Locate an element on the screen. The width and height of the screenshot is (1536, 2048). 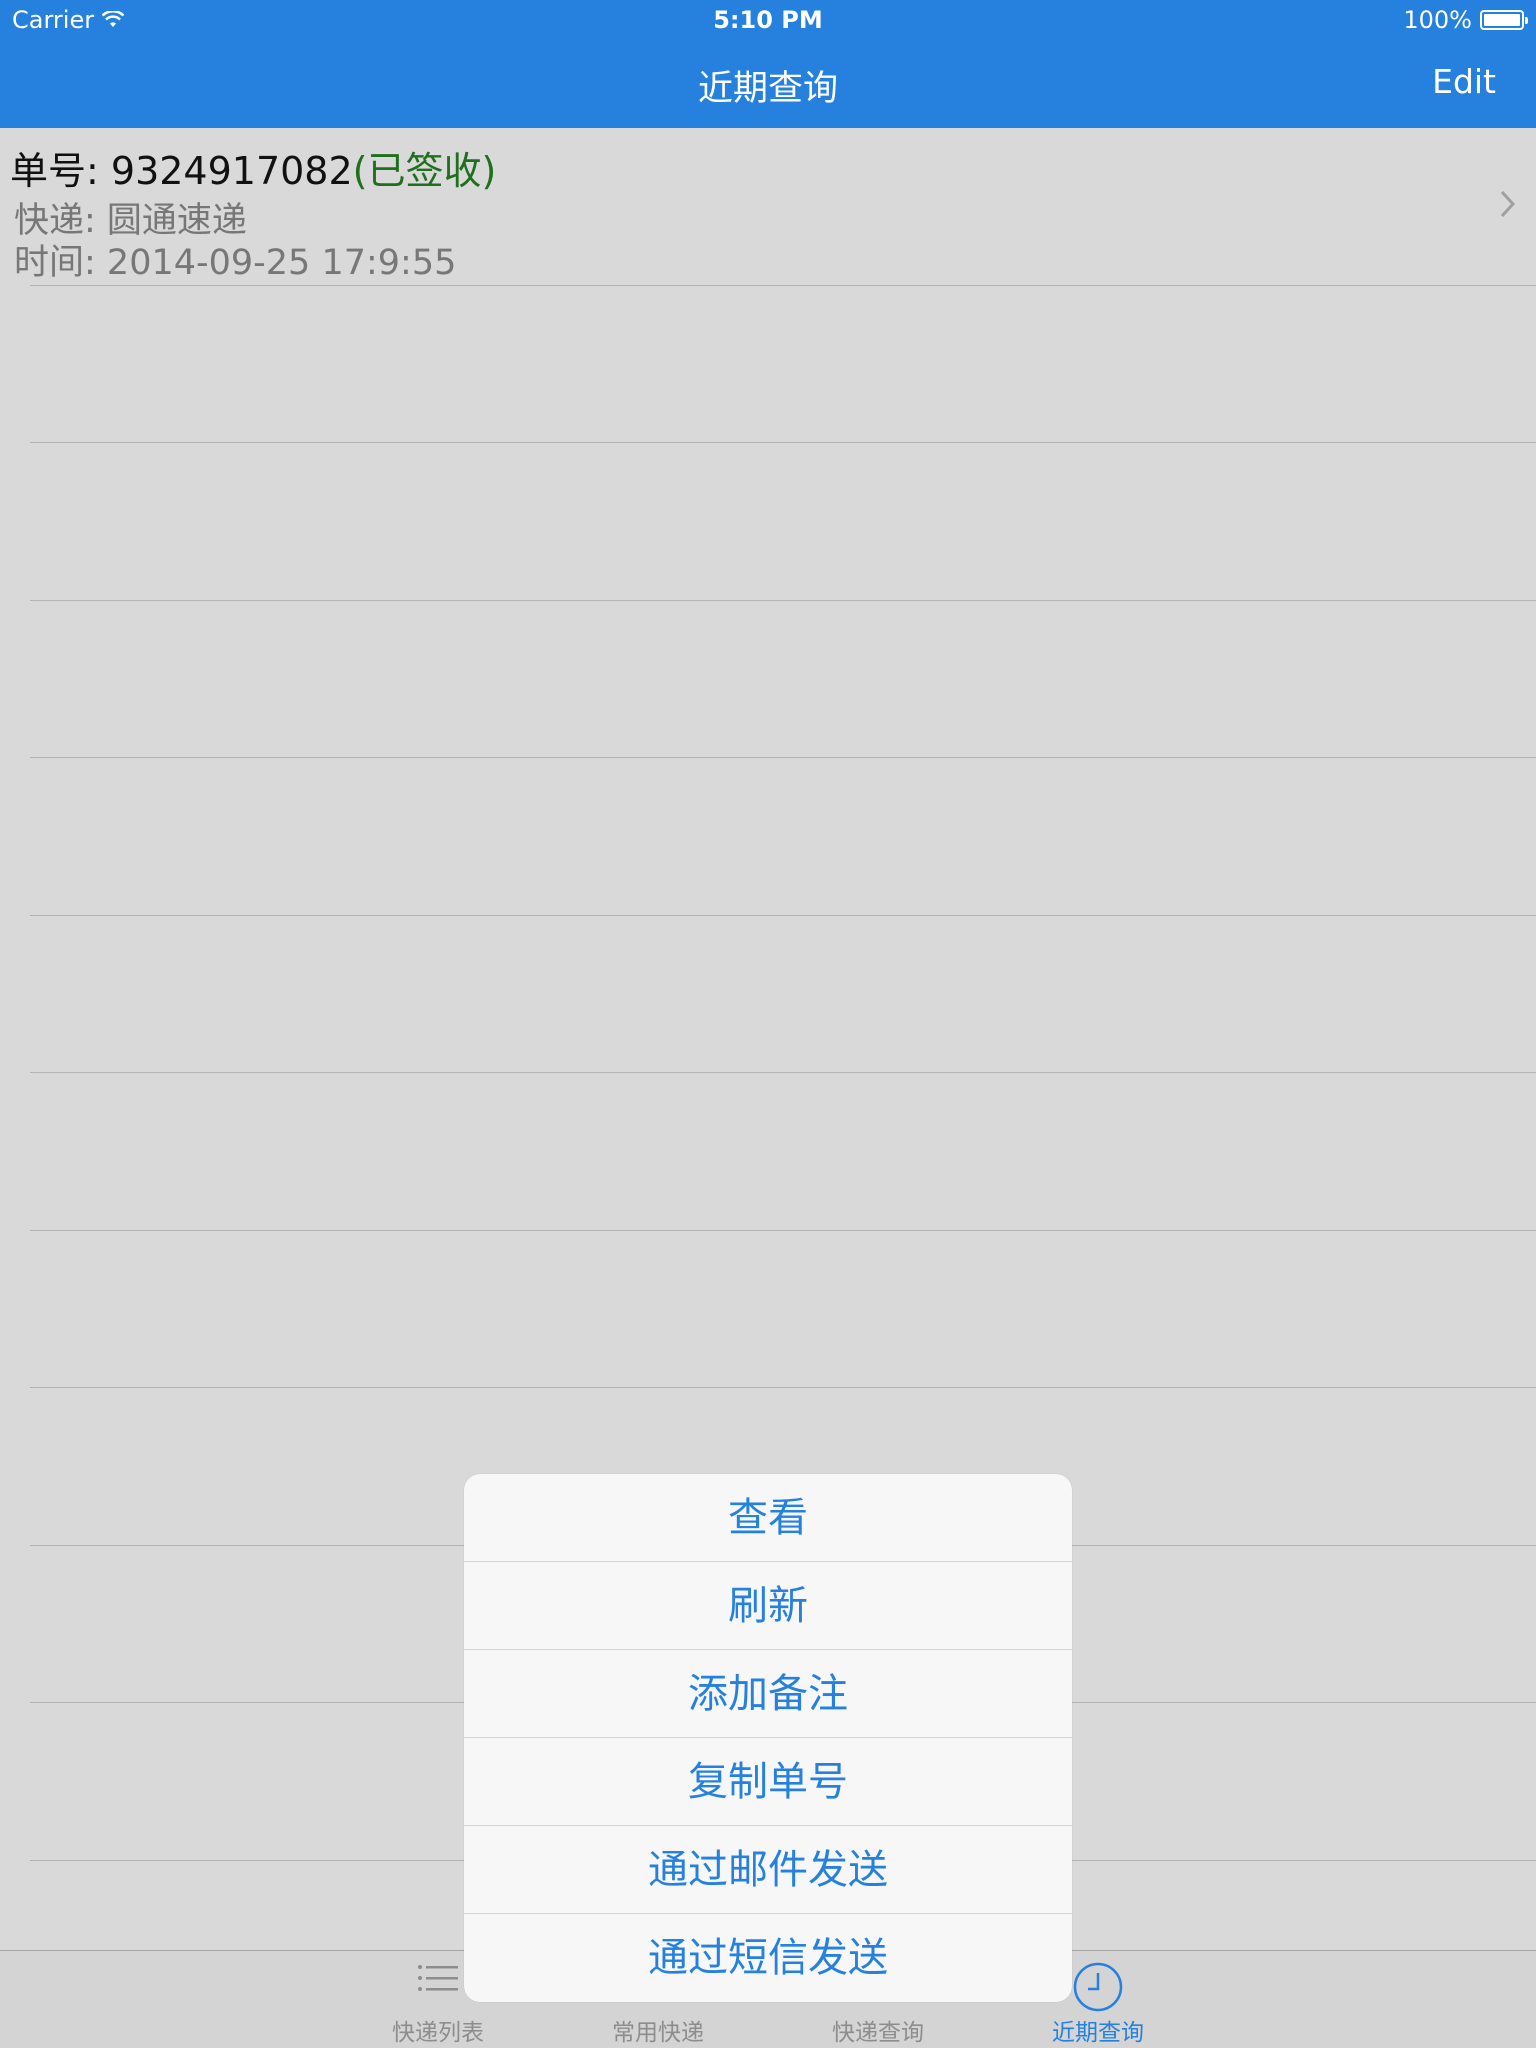
record-time-line: 时间: 2014-09-25 17:9:55 is located at coordinates (235, 259).